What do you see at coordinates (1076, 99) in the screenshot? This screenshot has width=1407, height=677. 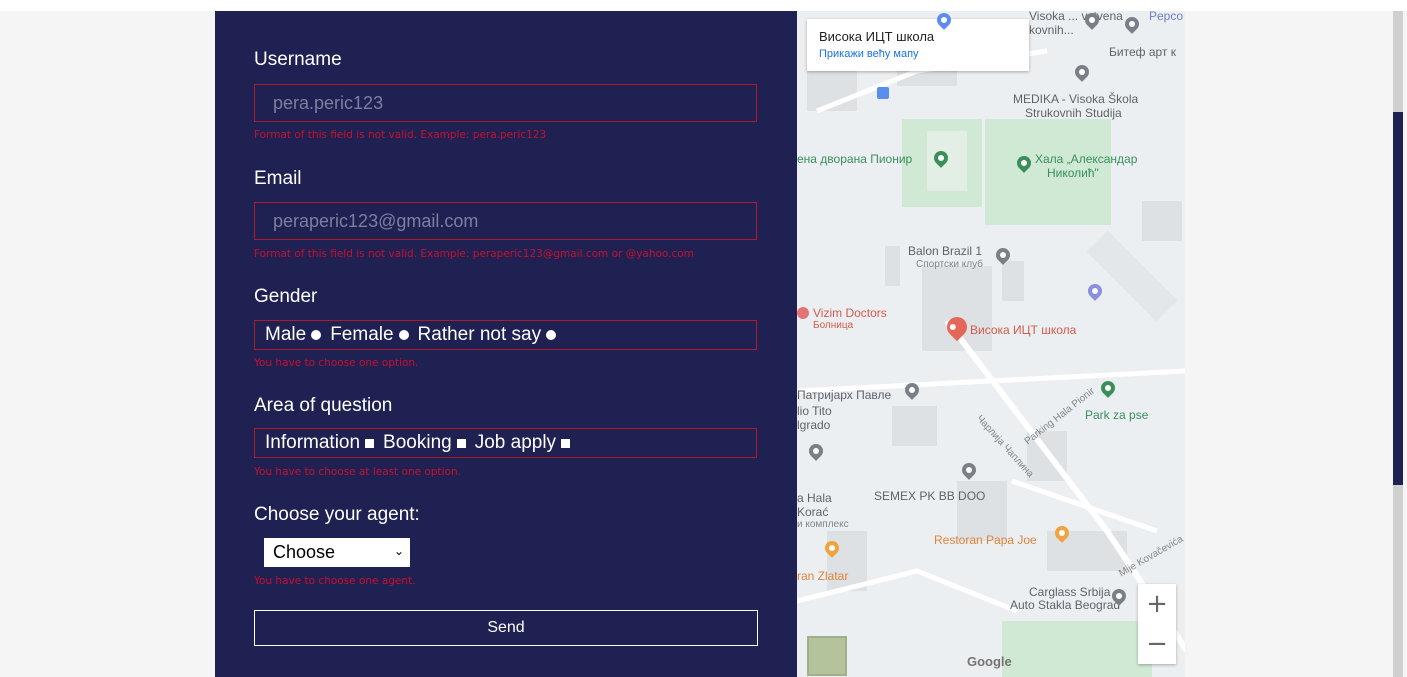 I see `map-label: MEDIKA - Visoka Škola` at bounding box center [1076, 99].